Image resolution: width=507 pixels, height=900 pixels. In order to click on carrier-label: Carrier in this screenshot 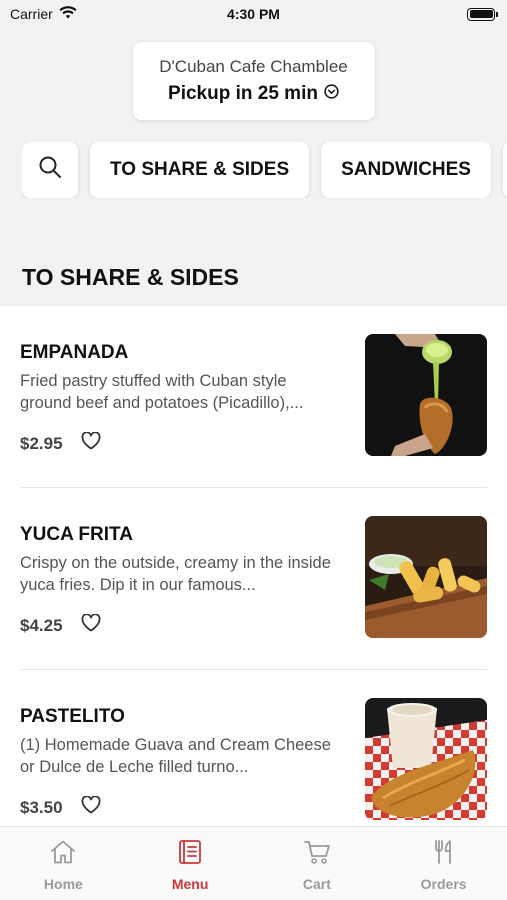, I will do `click(31, 14)`.